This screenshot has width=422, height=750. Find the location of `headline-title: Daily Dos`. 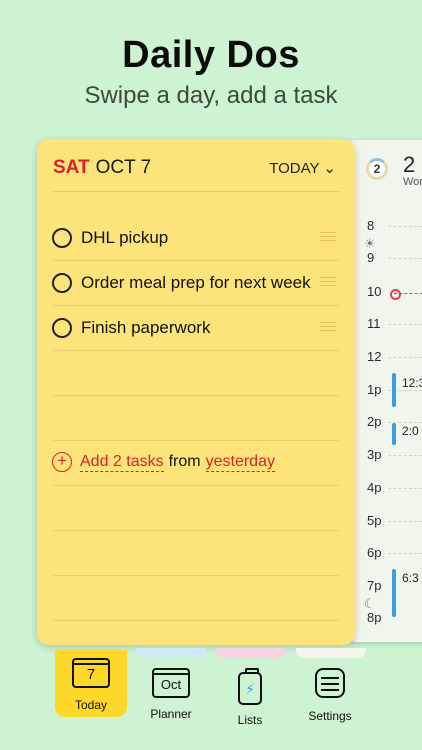

headline-title: Daily Dos is located at coordinates (211, 55).